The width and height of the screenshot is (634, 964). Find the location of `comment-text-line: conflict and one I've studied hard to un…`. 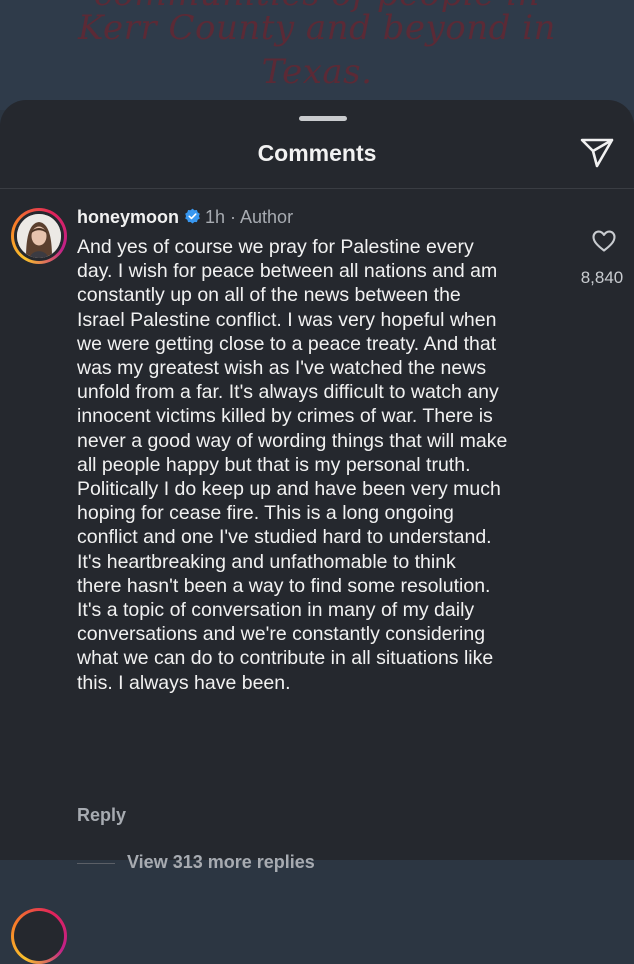

comment-text-line: conflict and one I've studied hard to un… is located at coordinates (284, 537).